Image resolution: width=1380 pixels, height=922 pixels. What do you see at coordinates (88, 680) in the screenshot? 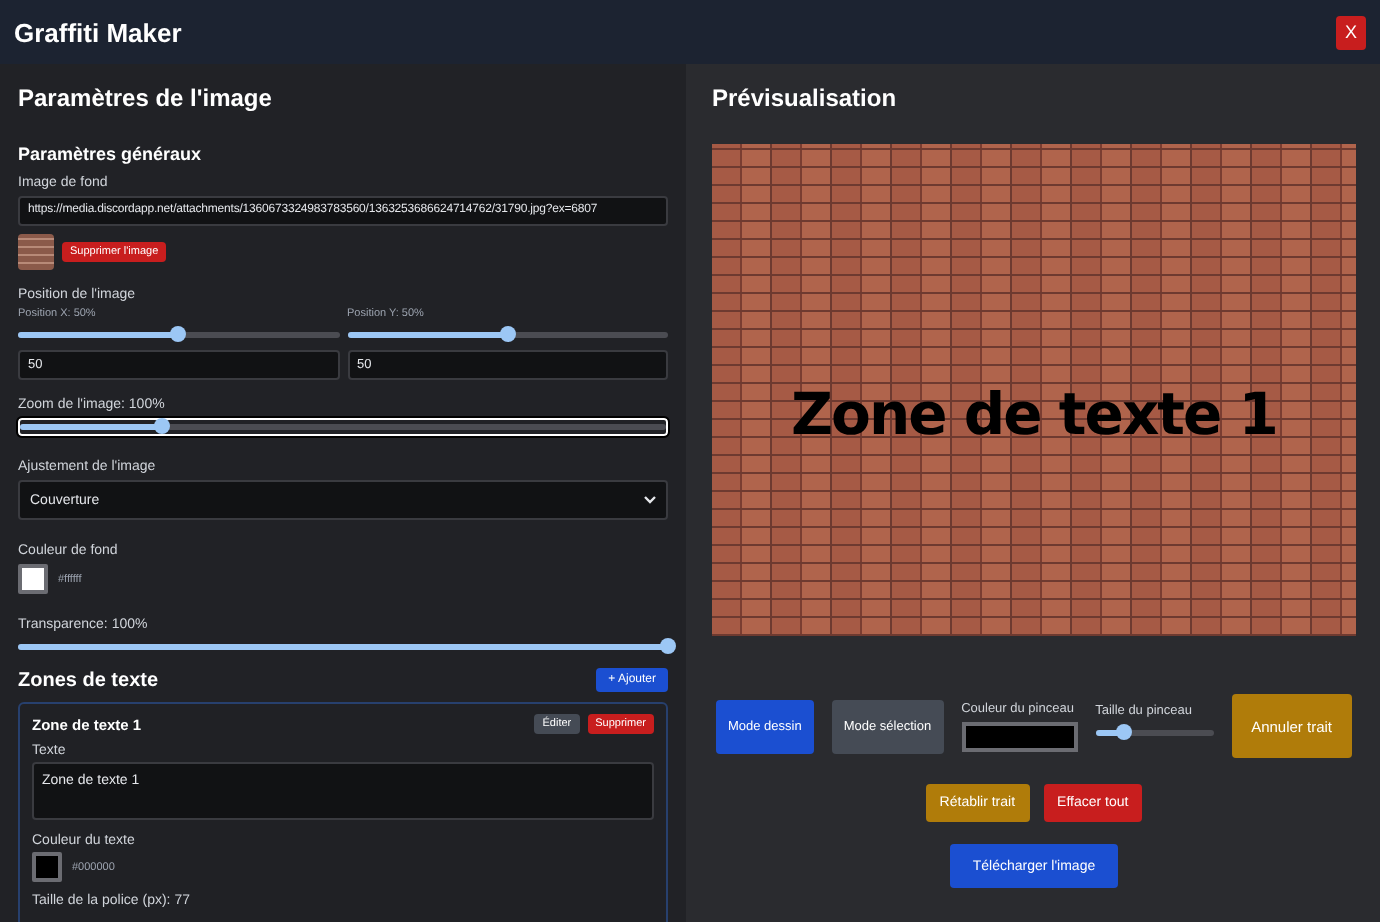
I see `section-title: Zones de texte` at bounding box center [88, 680].